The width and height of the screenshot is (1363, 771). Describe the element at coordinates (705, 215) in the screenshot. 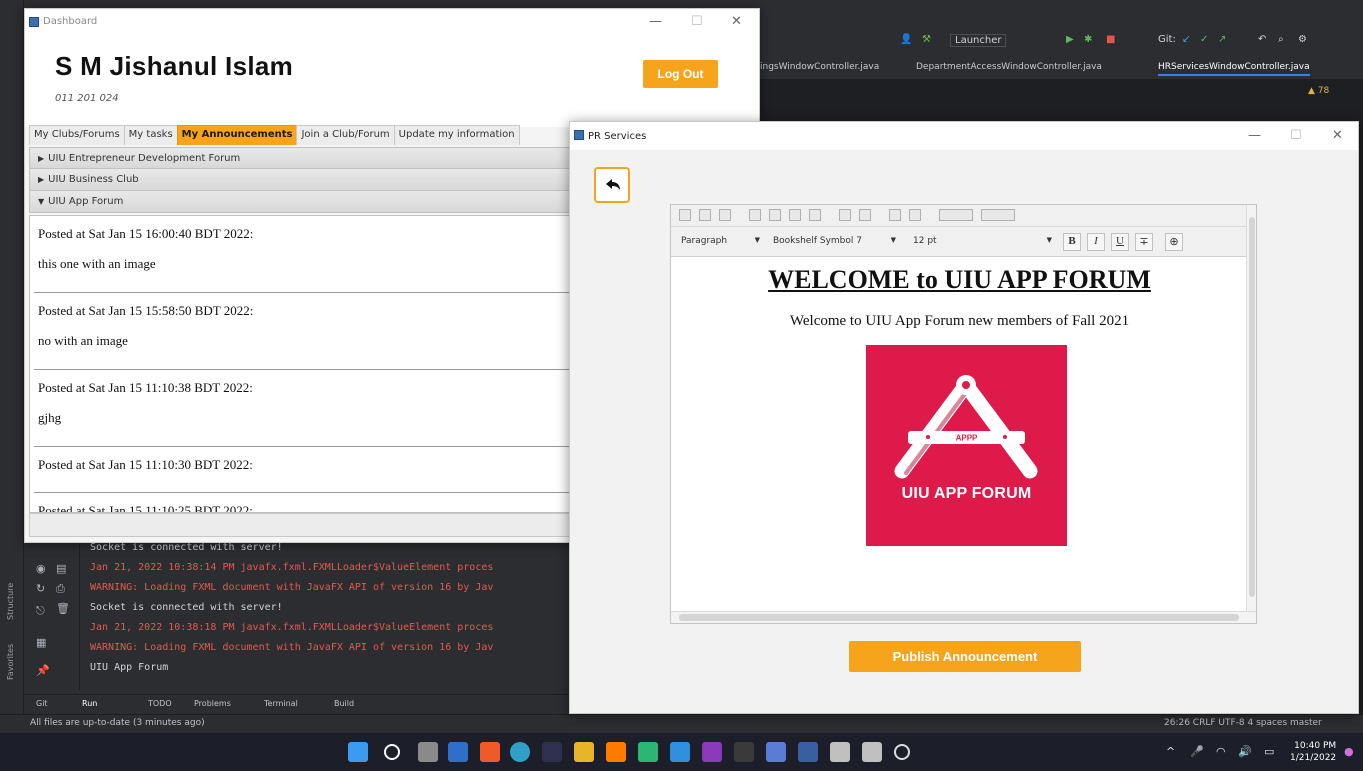

I see `copy-icon` at that location.